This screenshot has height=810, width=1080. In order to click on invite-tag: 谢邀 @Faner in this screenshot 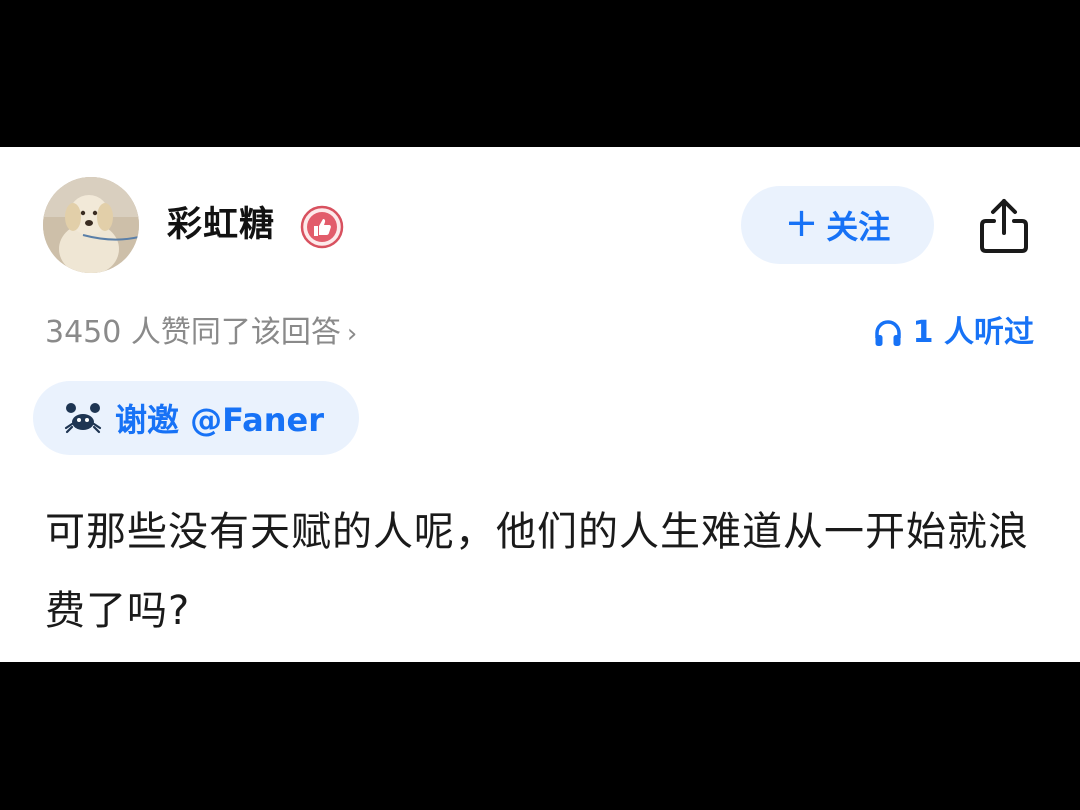, I will do `click(196, 418)`.